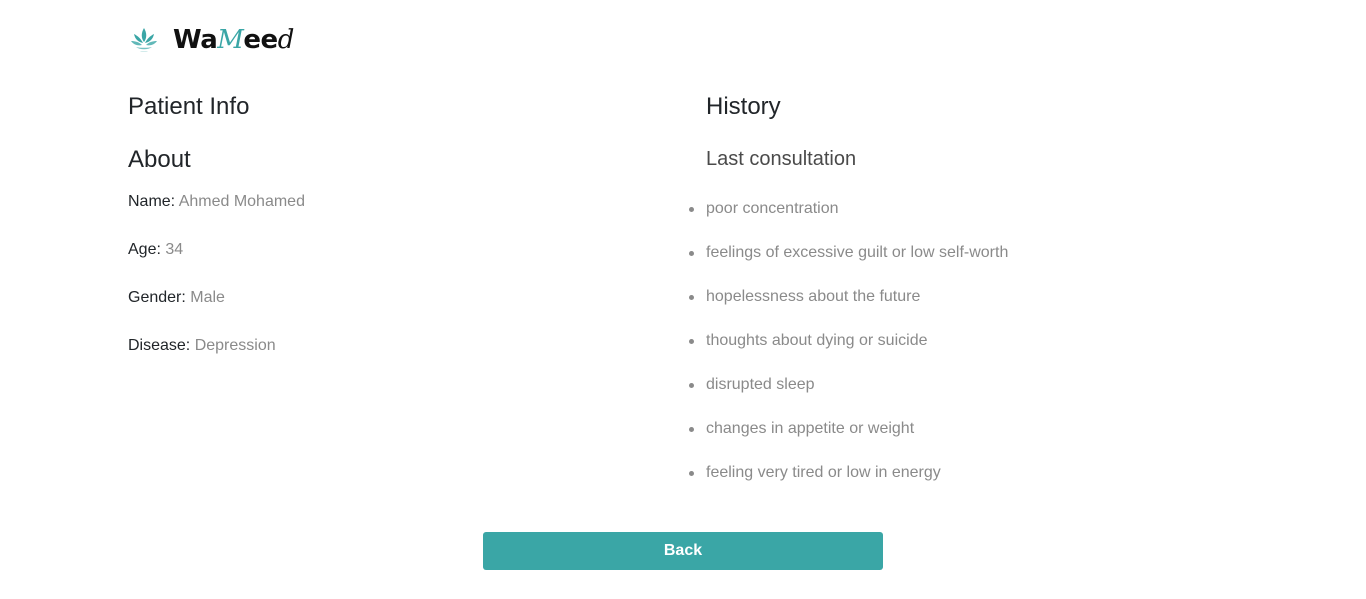 The image size is (1366, 599). I want to click on back-button: Back, so click(683, 551).